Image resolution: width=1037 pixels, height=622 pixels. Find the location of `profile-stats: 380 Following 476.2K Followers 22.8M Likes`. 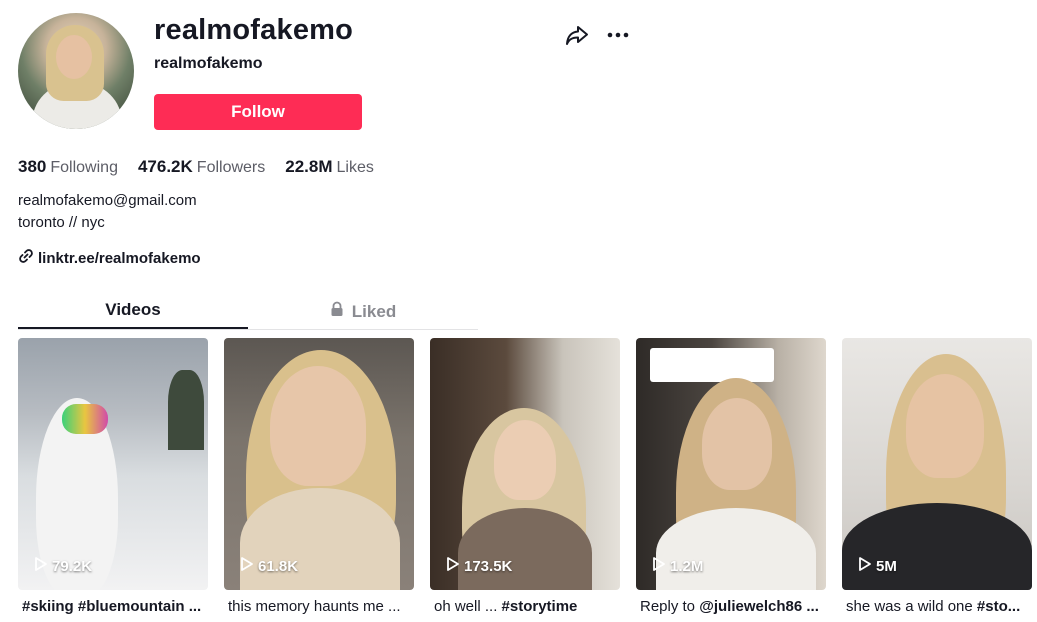

profile-stats: 380 Following 476.2K Followers 22.8M Likes is located at coordinates (196, 167).